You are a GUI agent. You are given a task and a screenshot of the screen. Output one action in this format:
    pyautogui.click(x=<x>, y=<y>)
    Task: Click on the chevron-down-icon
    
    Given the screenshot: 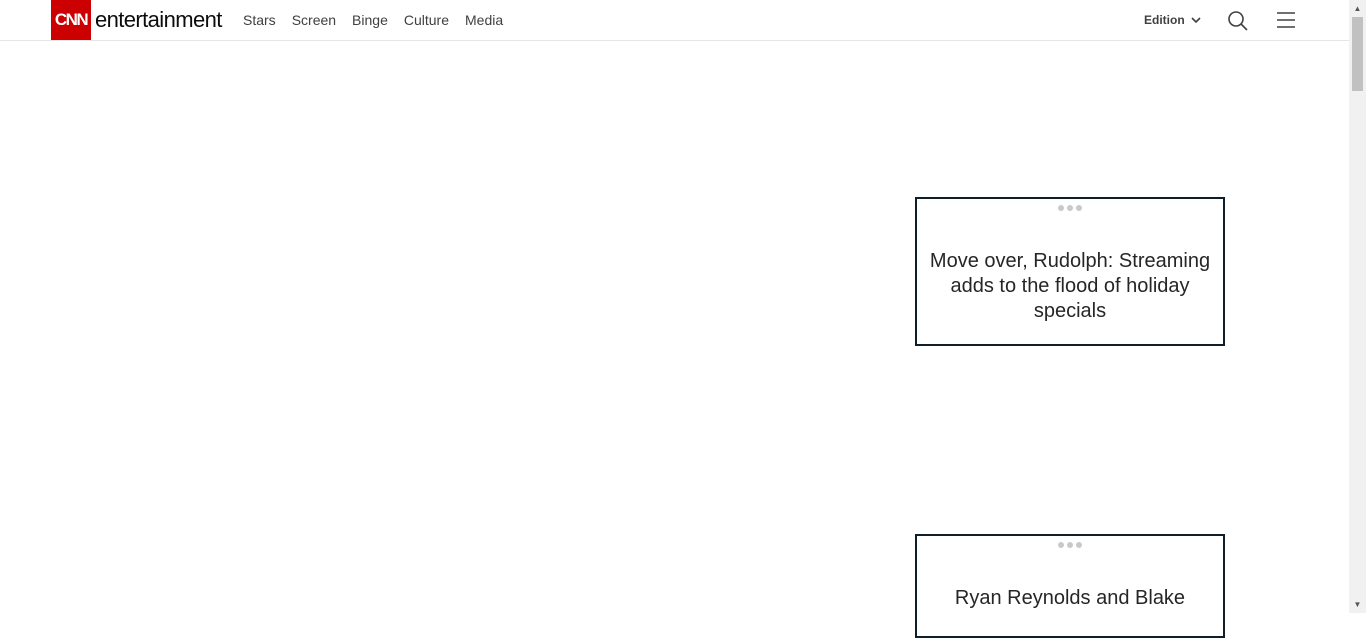 What is the action you would take?
    pyautogui.click(x=1196, y=19)
    